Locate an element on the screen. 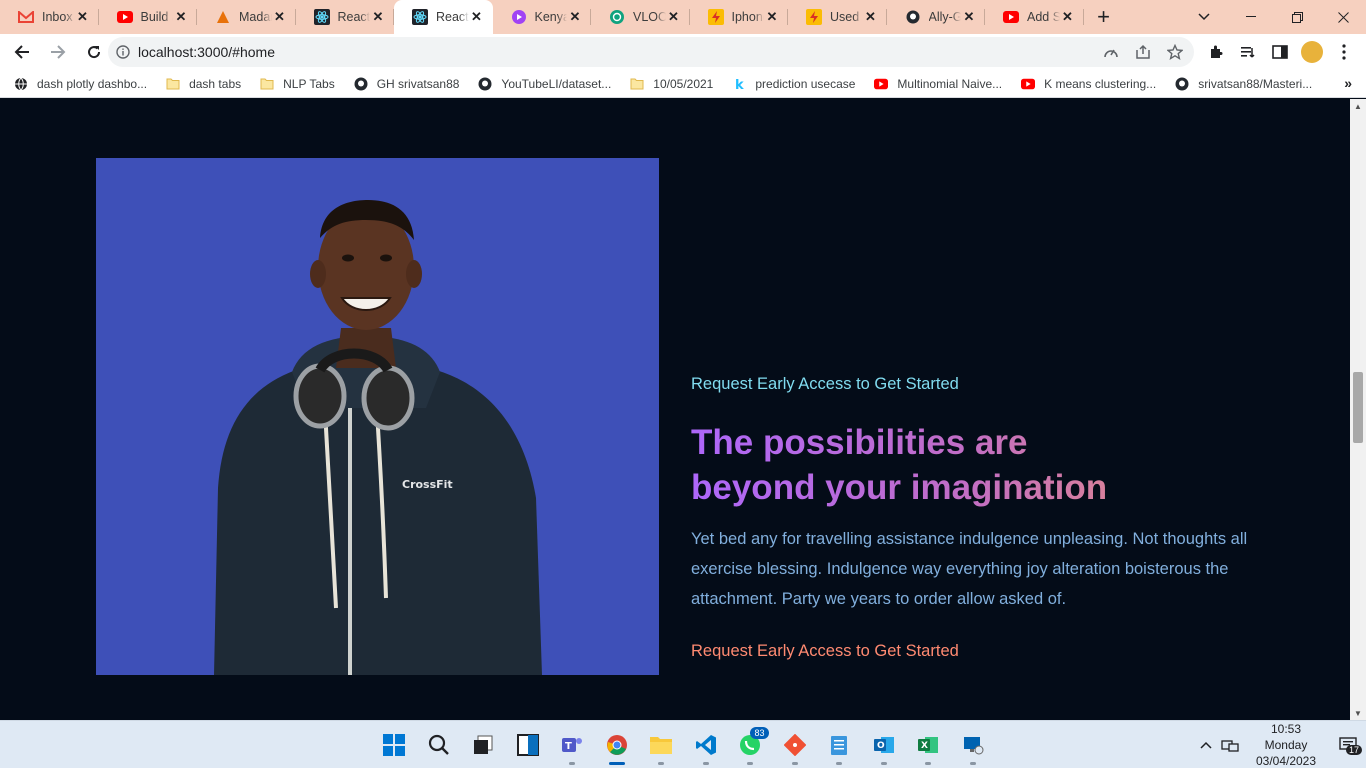 The width and height of the screenshot is (1366, 768). browser-tab: Kenya ✕ is located at coordinates (542, 17).